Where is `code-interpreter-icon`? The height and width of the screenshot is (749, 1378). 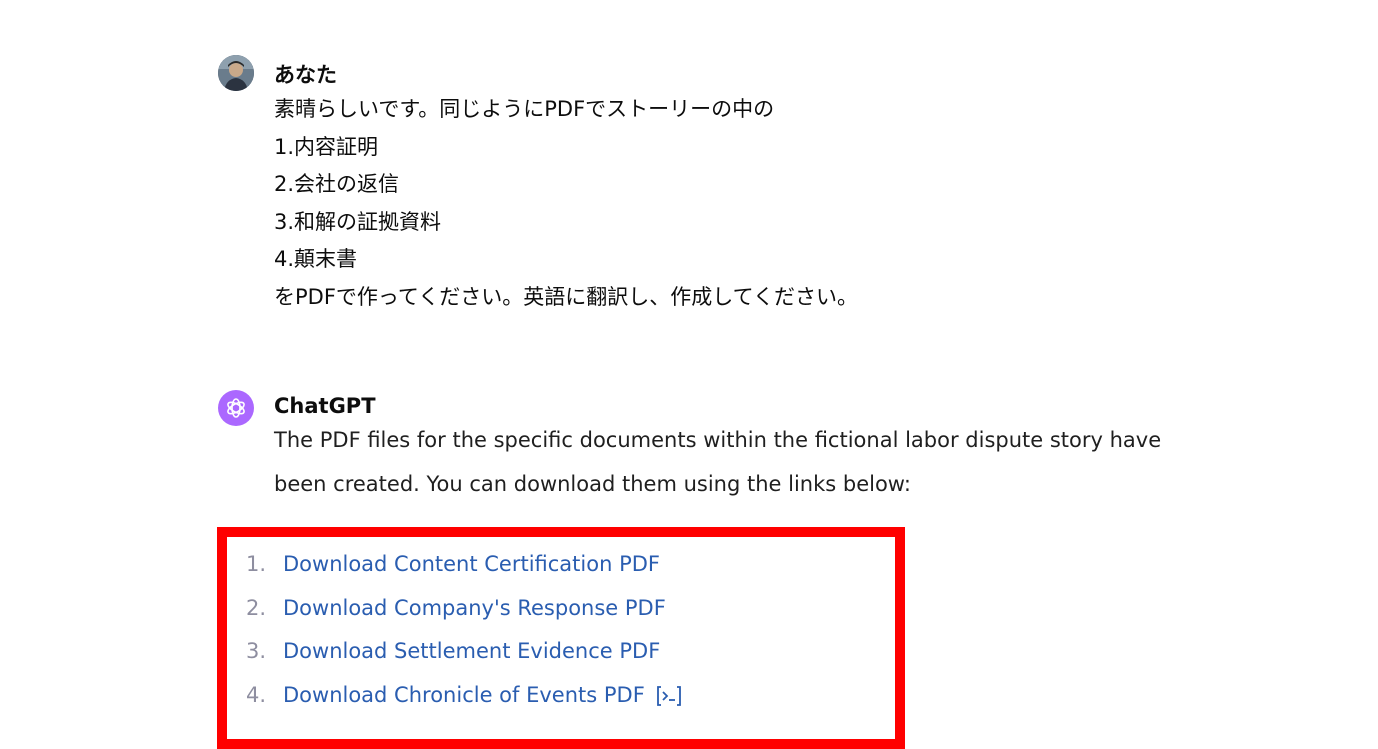 code-interpreter-icon is located at coordinates (669, 696).